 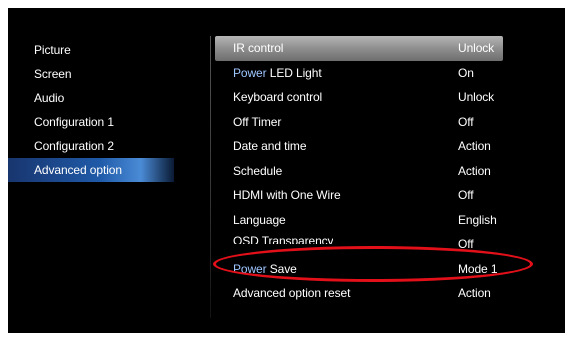 What do you see at coordinates (106, 98) in the screenshot?
I see `menu-item-audio: Audio` at bounding box center [106, 98].